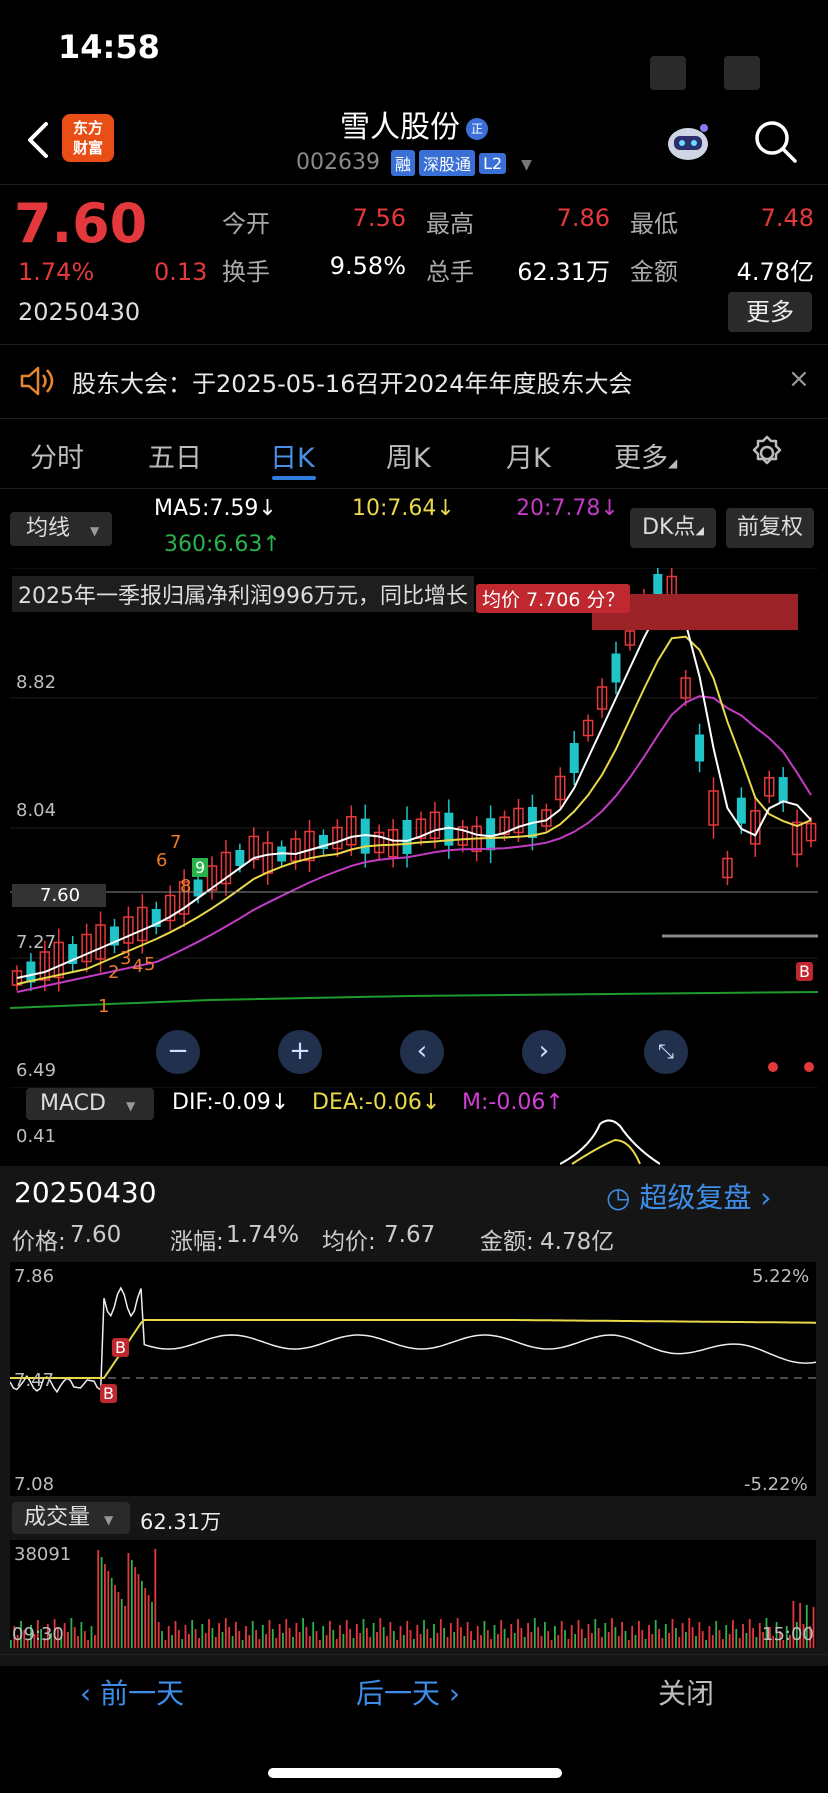 This screenshot has width=828, height=1793. Describe the element at coordinates (48, 528) in the screenshot. I see `indicator-select-label: 均线` at that location.